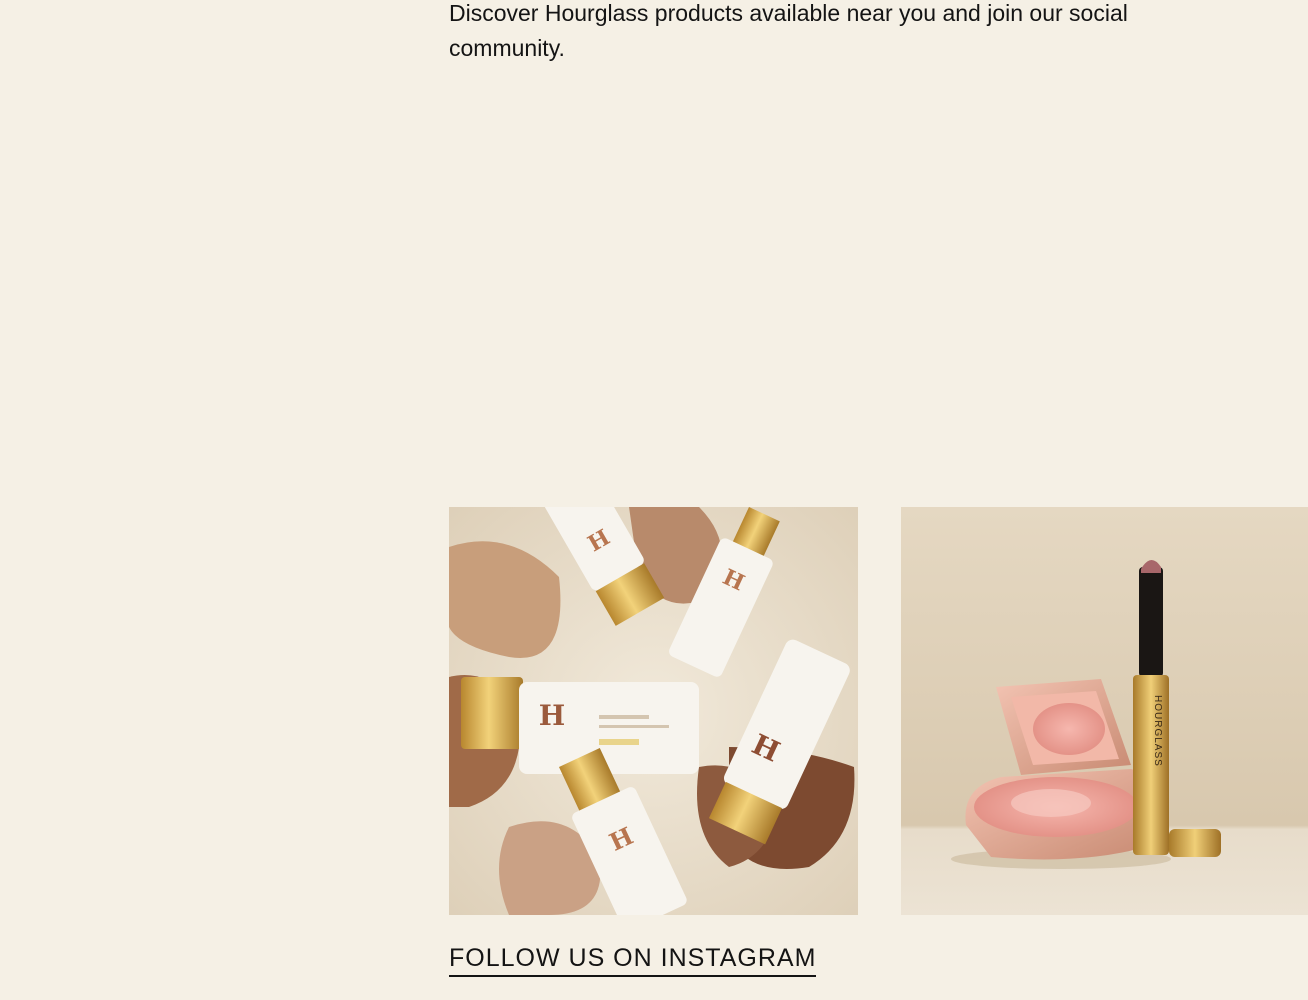 This screenshot has width=1308, height=1000. I want to click on svg-text: H, so click(552, 715).